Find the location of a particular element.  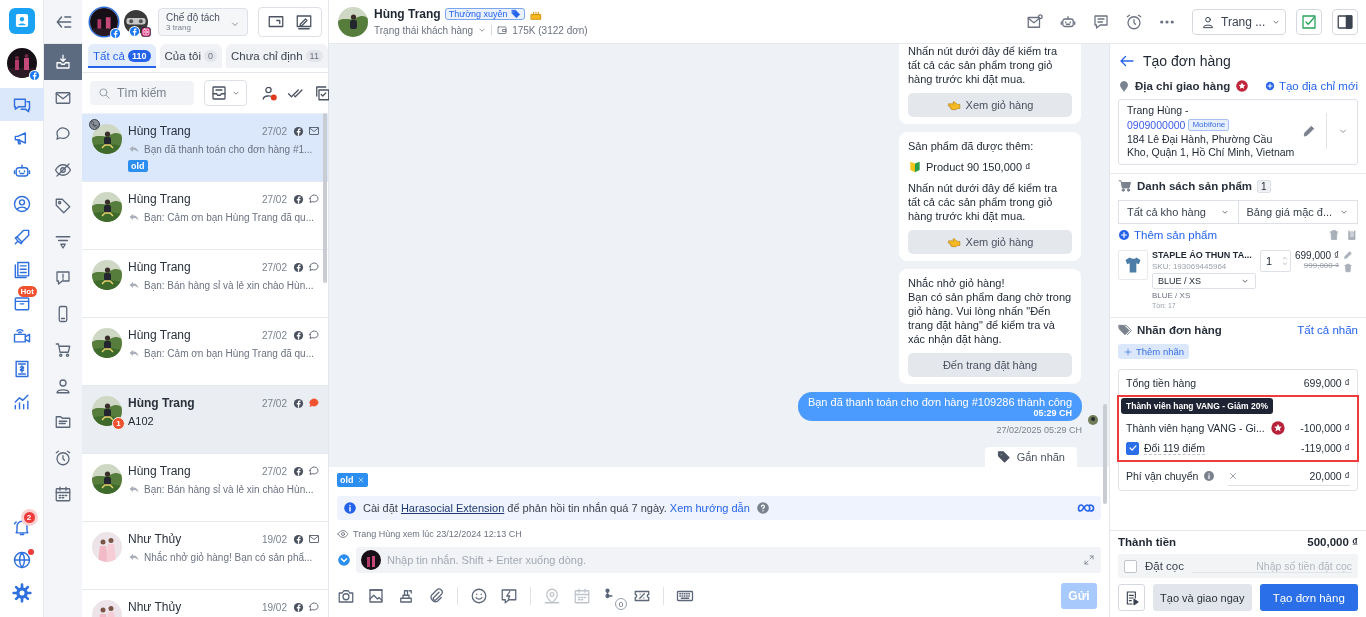

nav-item is located at coordinates (22, 104).